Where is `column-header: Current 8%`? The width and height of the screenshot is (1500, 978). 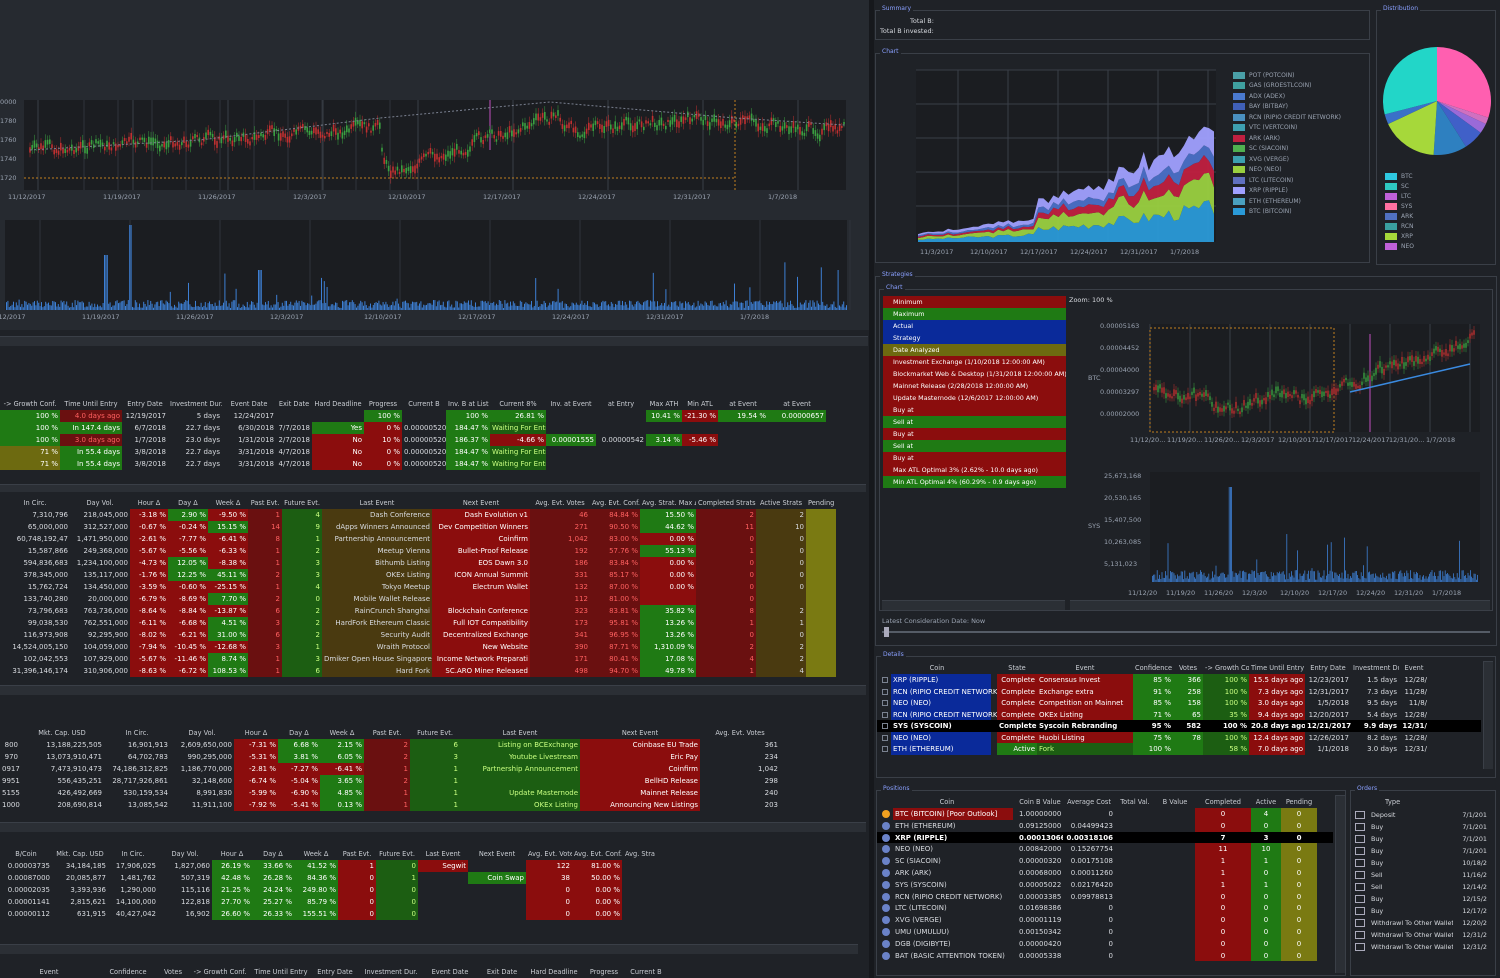 column-header: Current 8% is located at coordinates (518, 404).